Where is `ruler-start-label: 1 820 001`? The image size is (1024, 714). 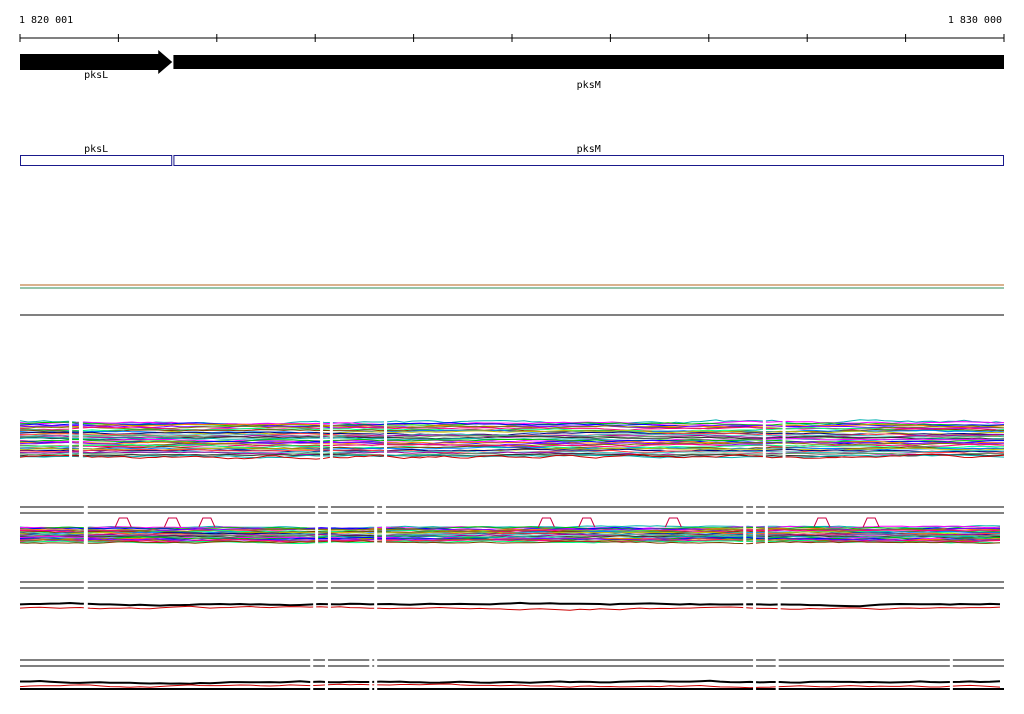
ruler-start-label: 1 820 001 is located at coordinates (46, 20).